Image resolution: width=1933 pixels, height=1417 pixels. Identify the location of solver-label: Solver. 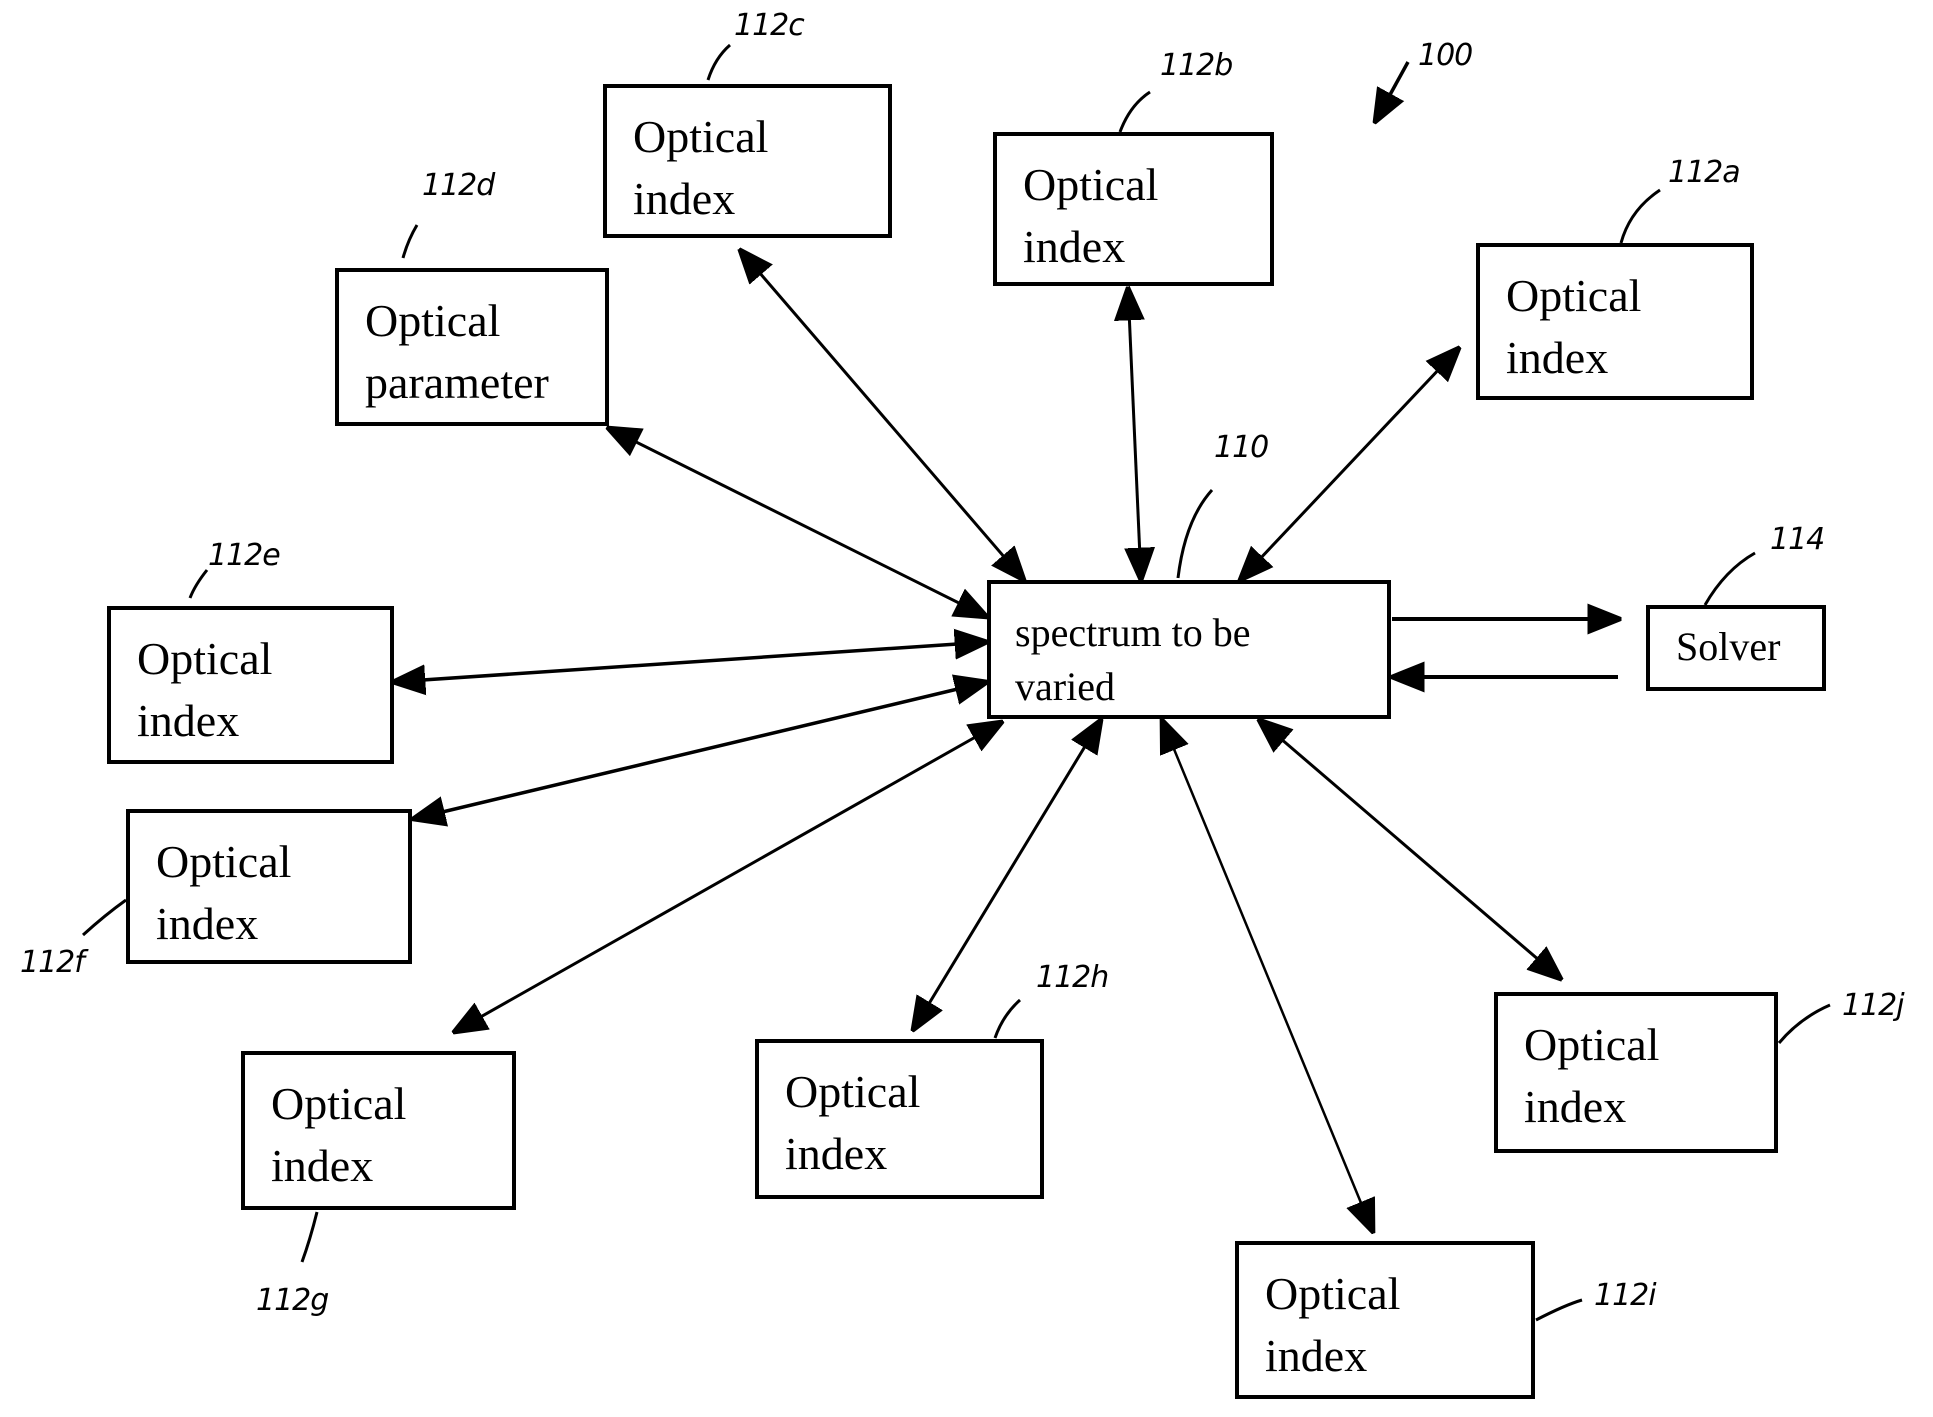
(1728, 646).